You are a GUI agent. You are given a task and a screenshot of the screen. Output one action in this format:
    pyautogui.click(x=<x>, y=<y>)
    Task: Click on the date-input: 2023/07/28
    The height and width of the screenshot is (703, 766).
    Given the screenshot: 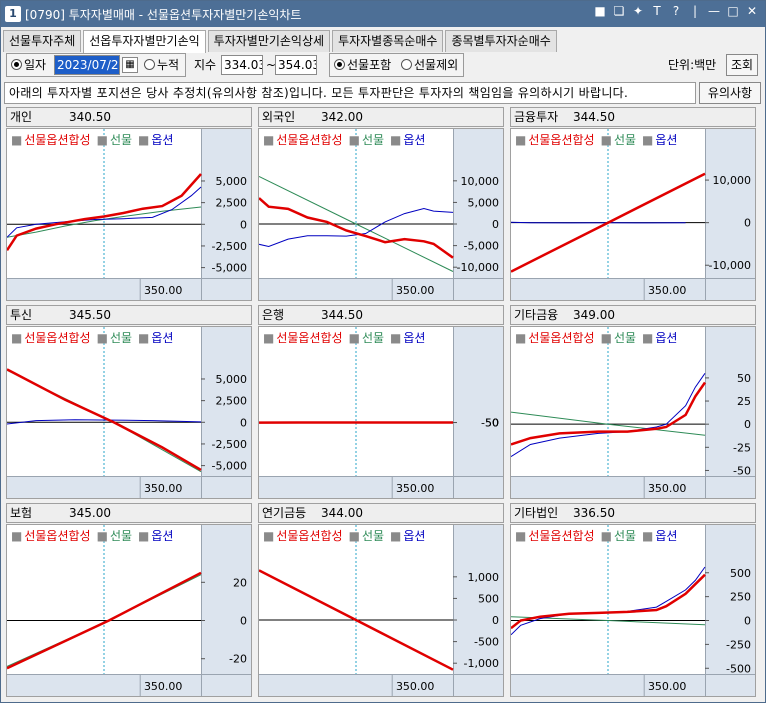 What is the action you would take?
    pyautogui.click(x=87, y=65)
    